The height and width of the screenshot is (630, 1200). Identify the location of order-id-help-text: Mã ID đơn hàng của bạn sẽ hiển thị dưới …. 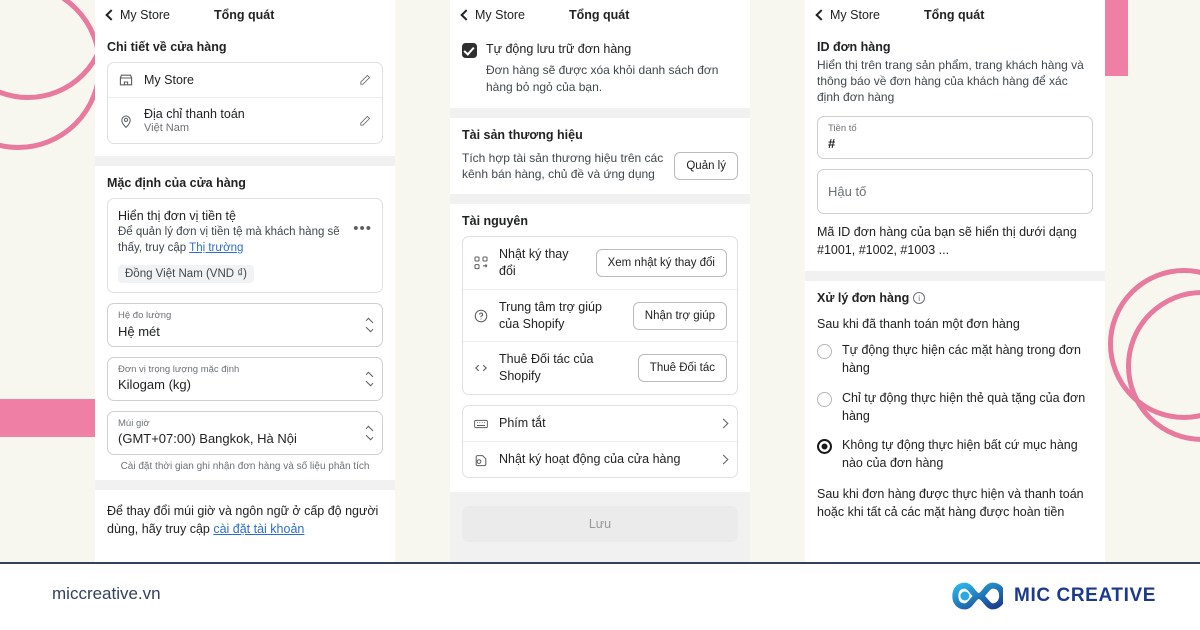
(947, 241).